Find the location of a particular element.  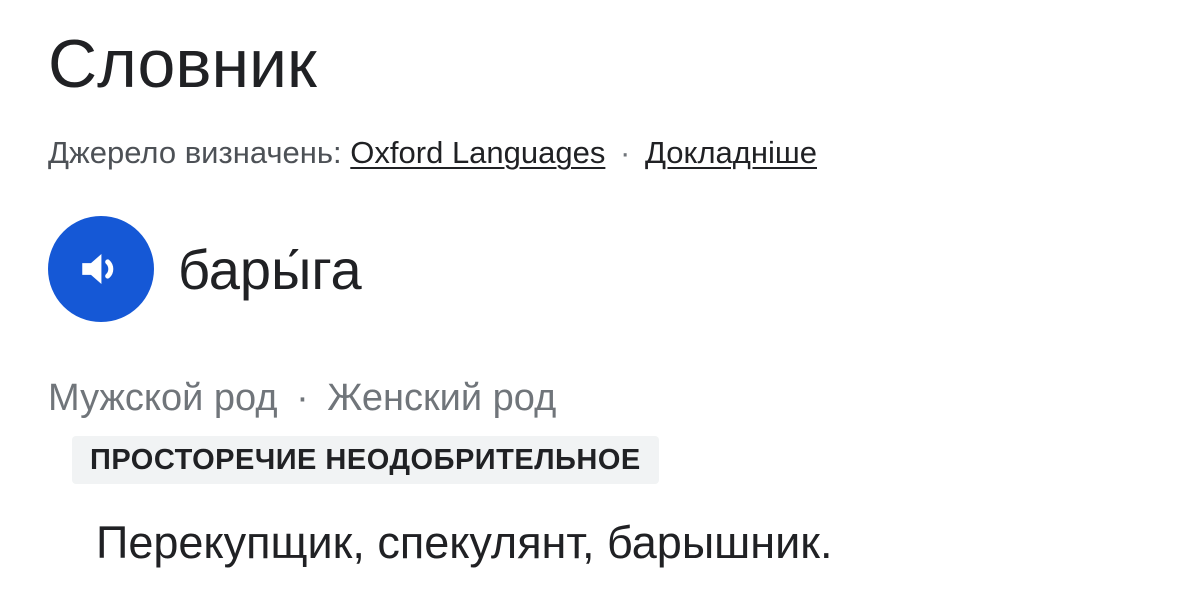

pronounce-button is located at coordinates (101, 269).